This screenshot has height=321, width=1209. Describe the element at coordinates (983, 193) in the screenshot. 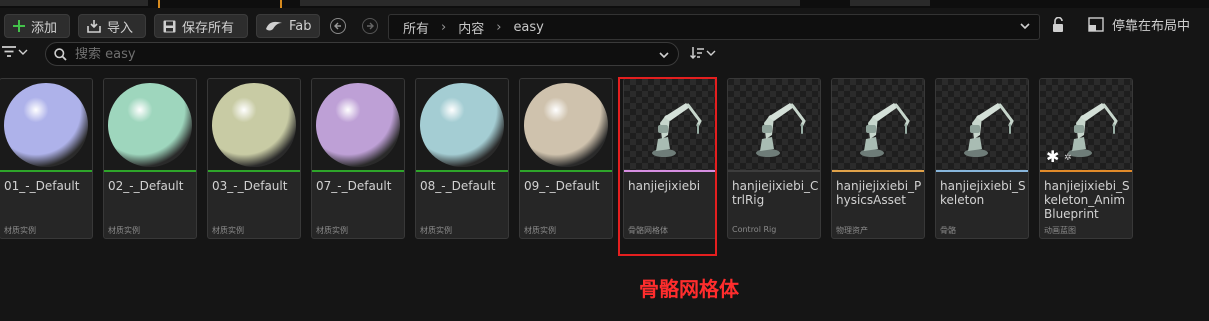

I see `asset-name: hanjiejixiebi_Skeleton` at that location.